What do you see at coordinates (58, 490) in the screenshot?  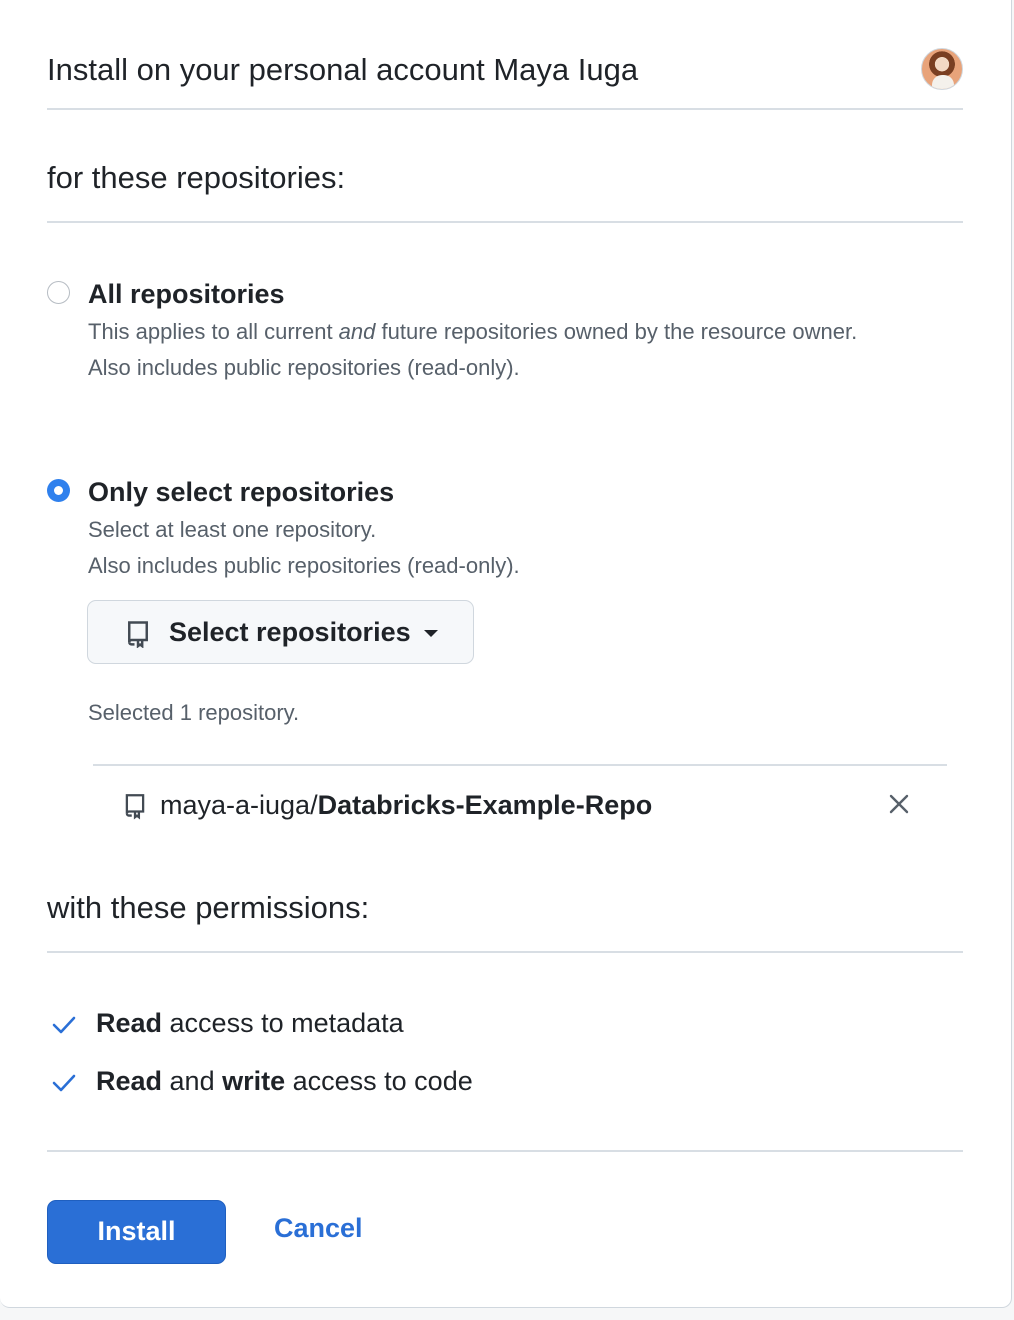 I see `radio-only-select-repositories` at bounding box center [58, 490].